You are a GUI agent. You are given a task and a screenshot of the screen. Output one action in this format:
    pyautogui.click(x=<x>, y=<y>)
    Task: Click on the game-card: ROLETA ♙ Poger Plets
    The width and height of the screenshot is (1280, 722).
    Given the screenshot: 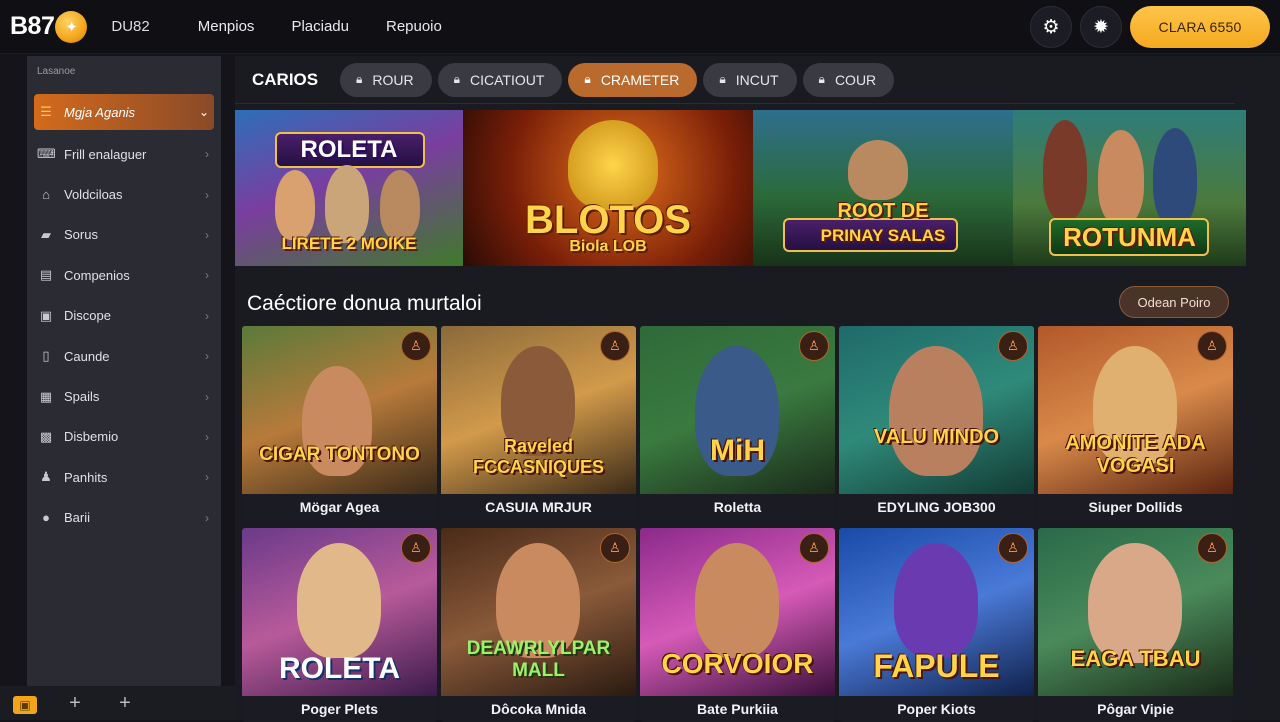 What is the action you would take?
    pyautogui.click(x=339, y=625)
    